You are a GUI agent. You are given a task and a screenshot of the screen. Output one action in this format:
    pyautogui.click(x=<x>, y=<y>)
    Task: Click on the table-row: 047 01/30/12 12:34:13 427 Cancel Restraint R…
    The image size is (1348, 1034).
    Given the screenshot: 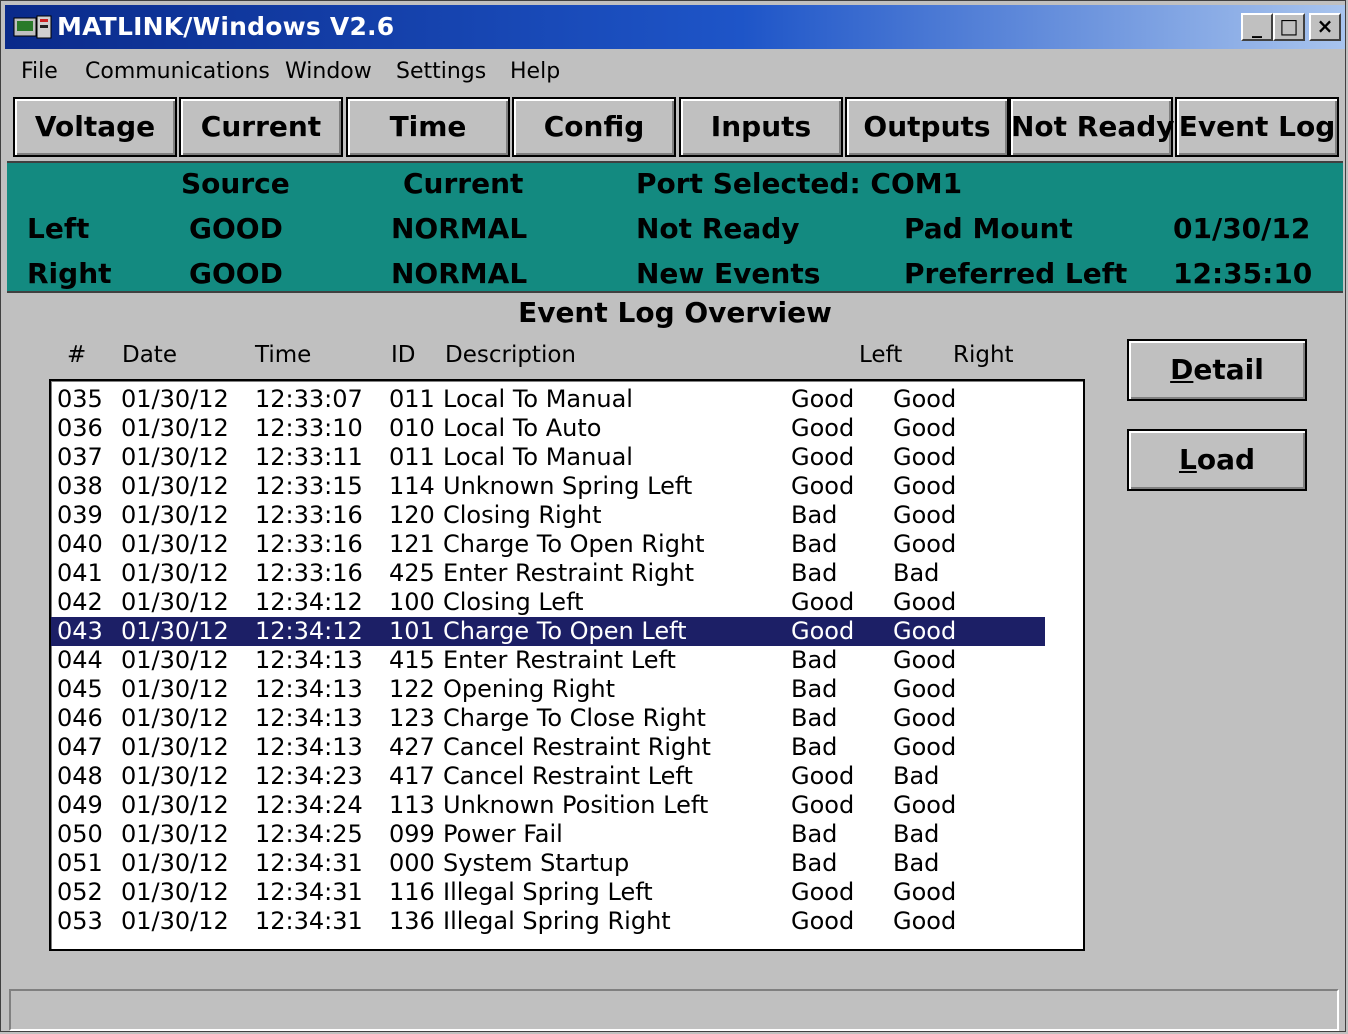 What is the action you would take?
    pyautogui.click(x=548, y=747)
    